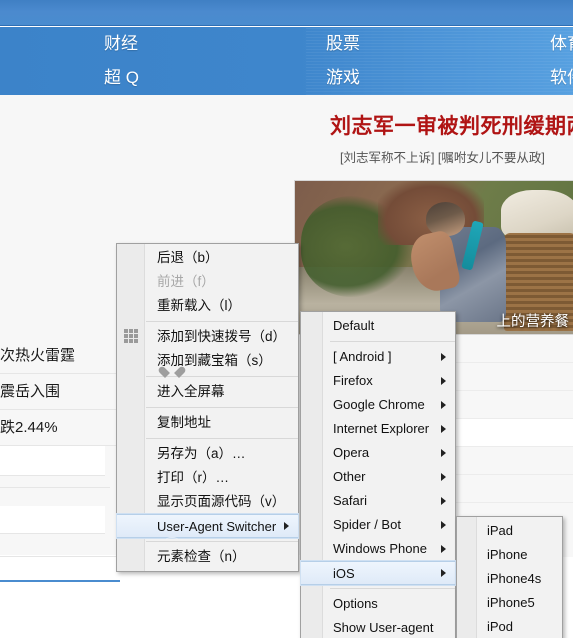  Describe the element at coordinates (378, 357) in the screenshot. I see `menu-item-android: [ Android ]` at that location.